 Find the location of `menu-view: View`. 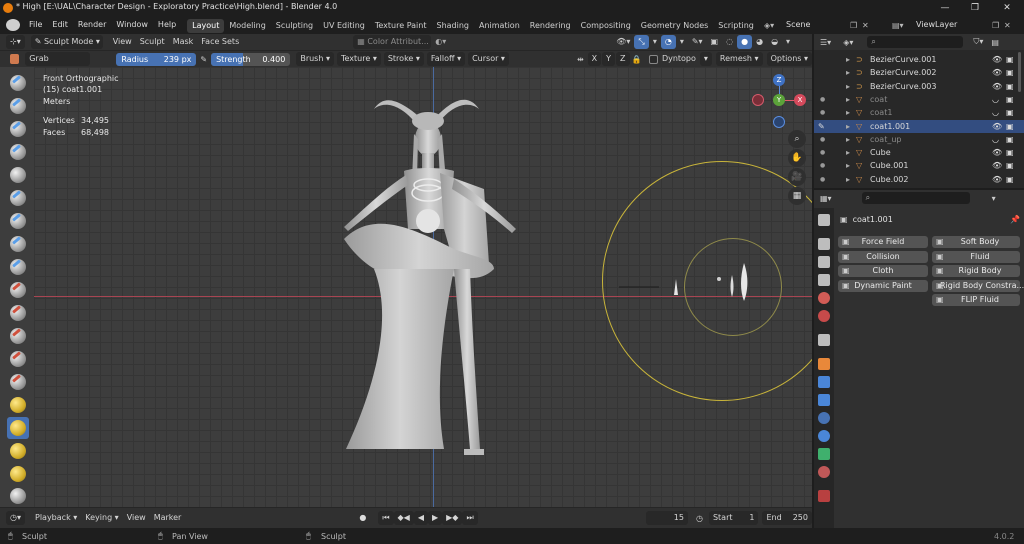

menu-view: View is located at coordinates (122, 42).